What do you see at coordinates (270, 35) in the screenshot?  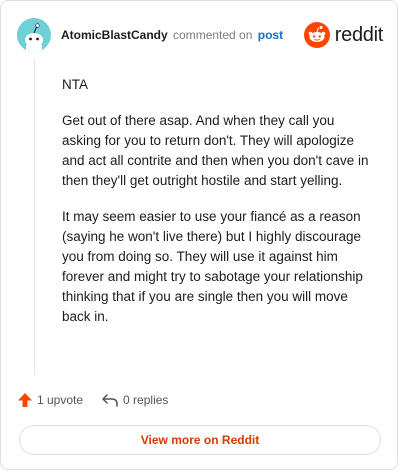 I see `post-link: post` at bounding box center [270, 35].